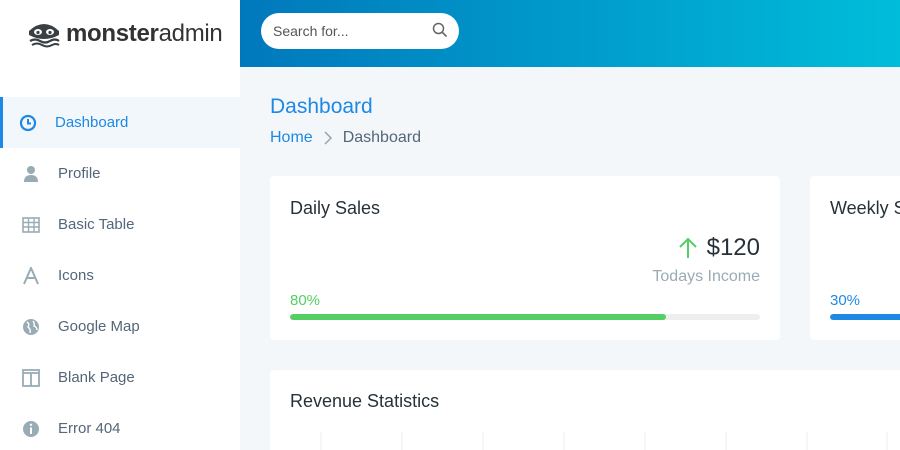 The height and width of the screenshot is (450, 900). I want to click on breadcrumb-current: Dashboard, so click(381, 137).